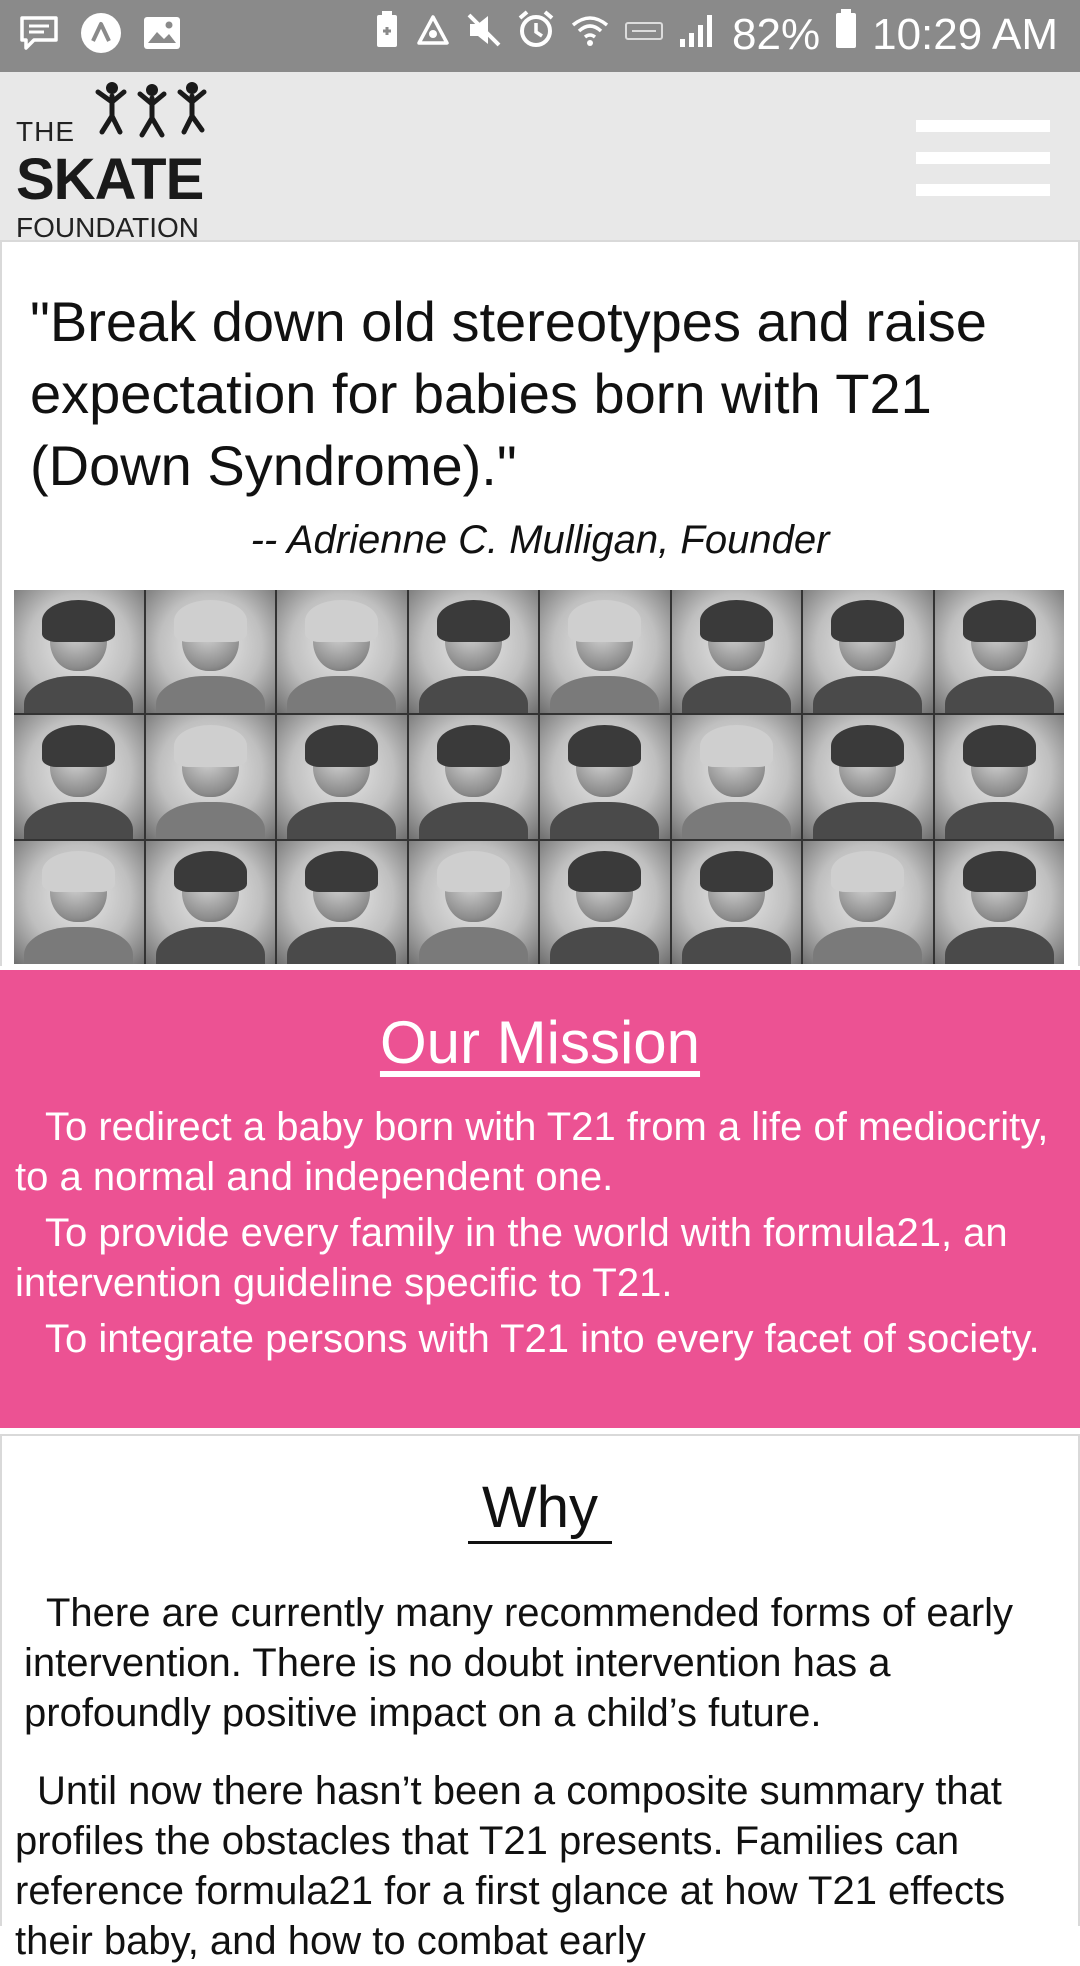 The height and width of the screenshot is (1966, 1080). What do you see at coordinates (965, 34) in the screenshot?
I see `clock: 10:29 AM` at bounding box center [965, 34].